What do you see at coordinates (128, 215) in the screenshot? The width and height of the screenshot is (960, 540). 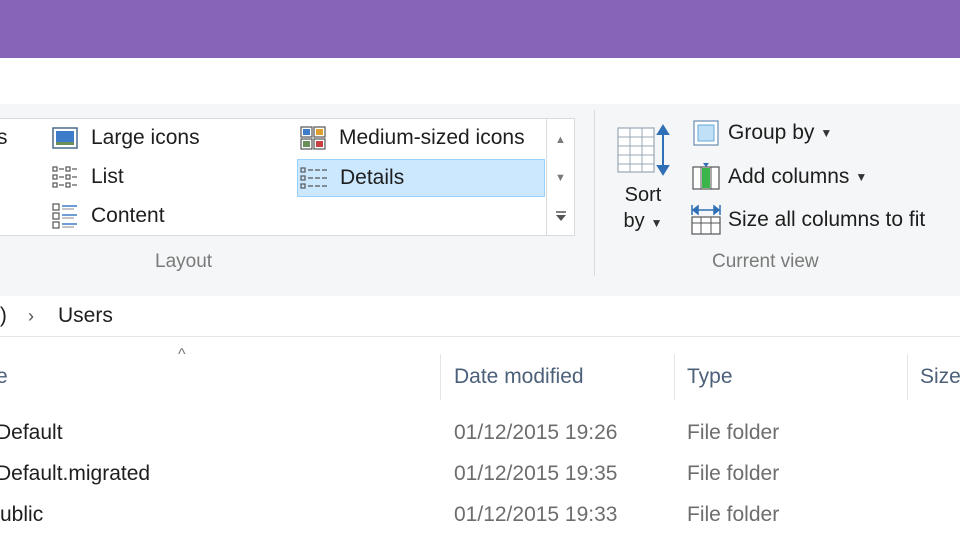 I see `layout-item-label: Content` at bounding box center [128, 215].